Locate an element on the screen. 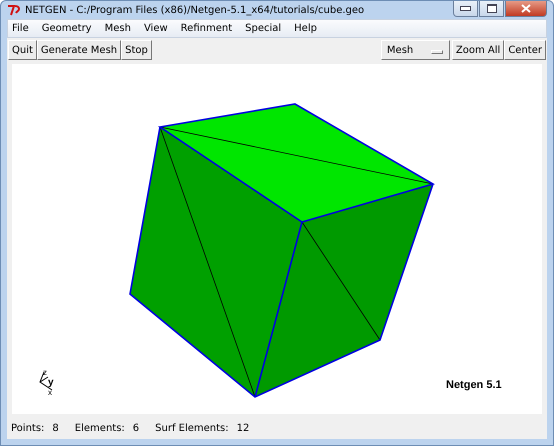 The width and height of the screenshot is (554, 446). axis-label: x is located at coordinates (50, 392).